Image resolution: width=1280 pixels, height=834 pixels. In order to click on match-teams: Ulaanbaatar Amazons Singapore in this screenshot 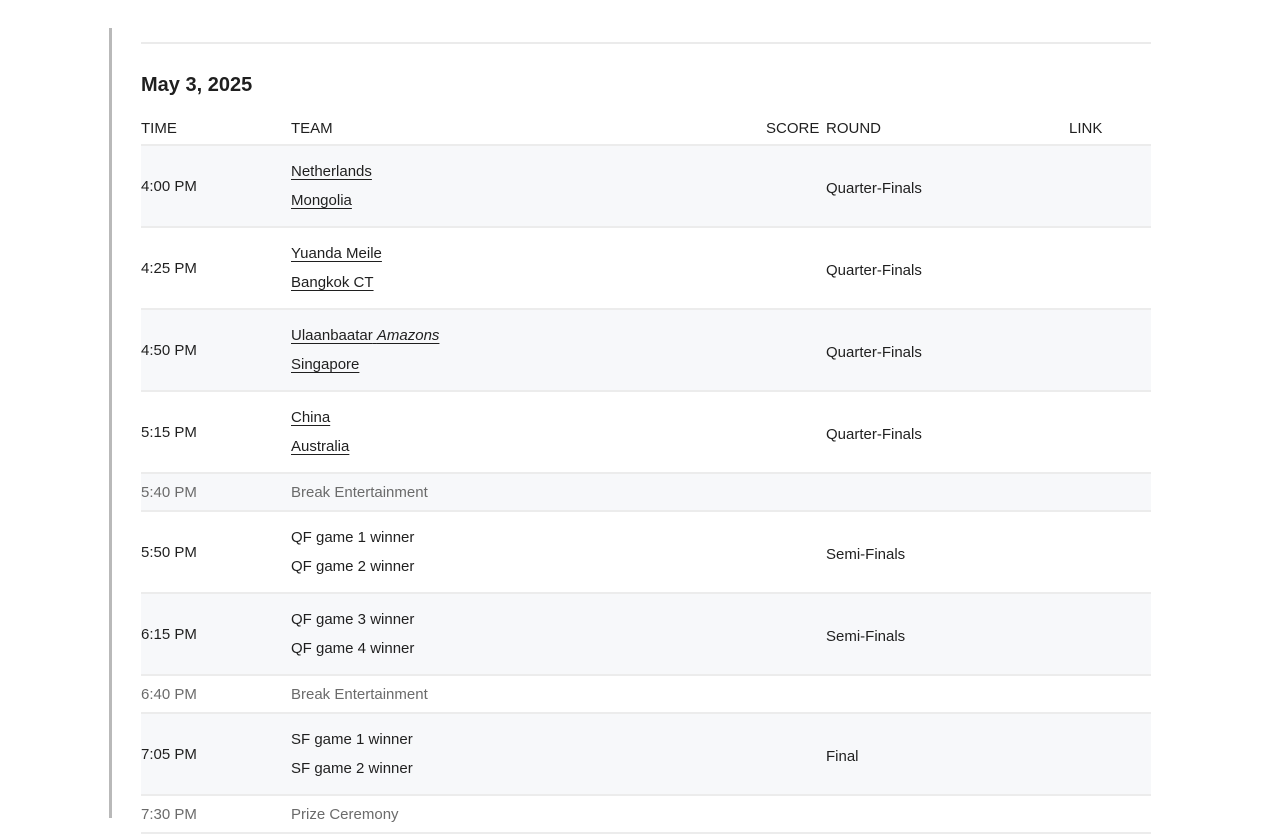, I will do `click(365, 356)`.